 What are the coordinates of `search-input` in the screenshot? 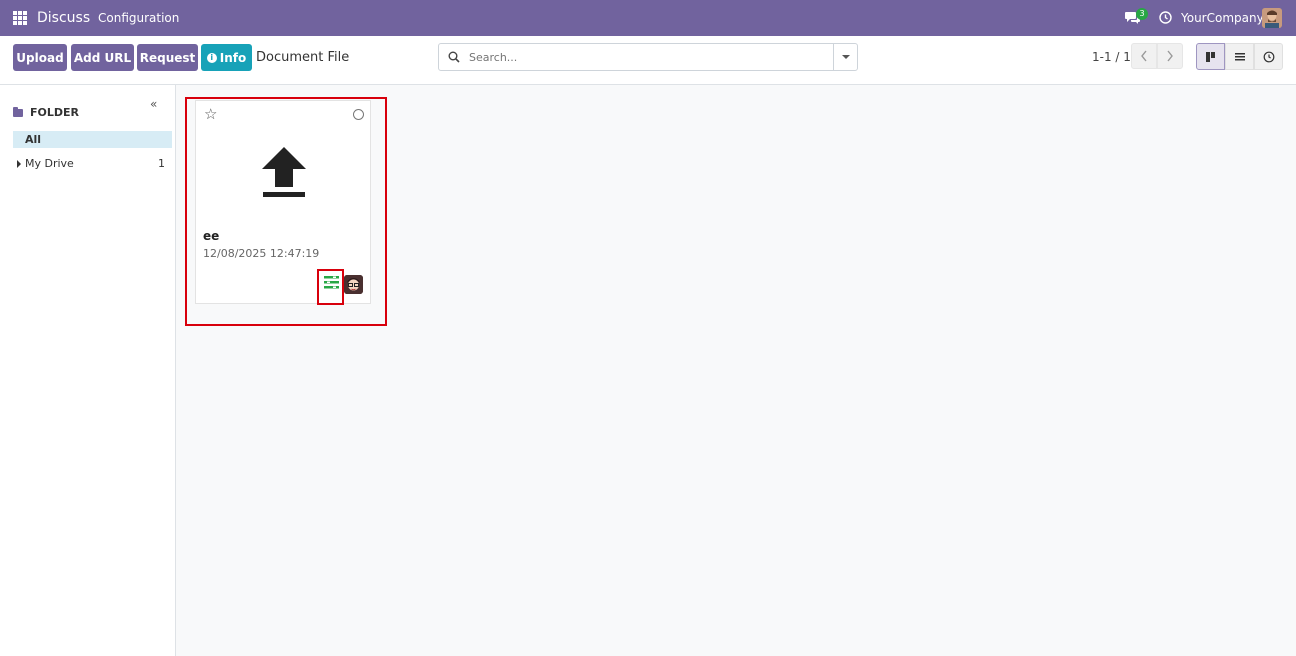 It's located at (649, 57).